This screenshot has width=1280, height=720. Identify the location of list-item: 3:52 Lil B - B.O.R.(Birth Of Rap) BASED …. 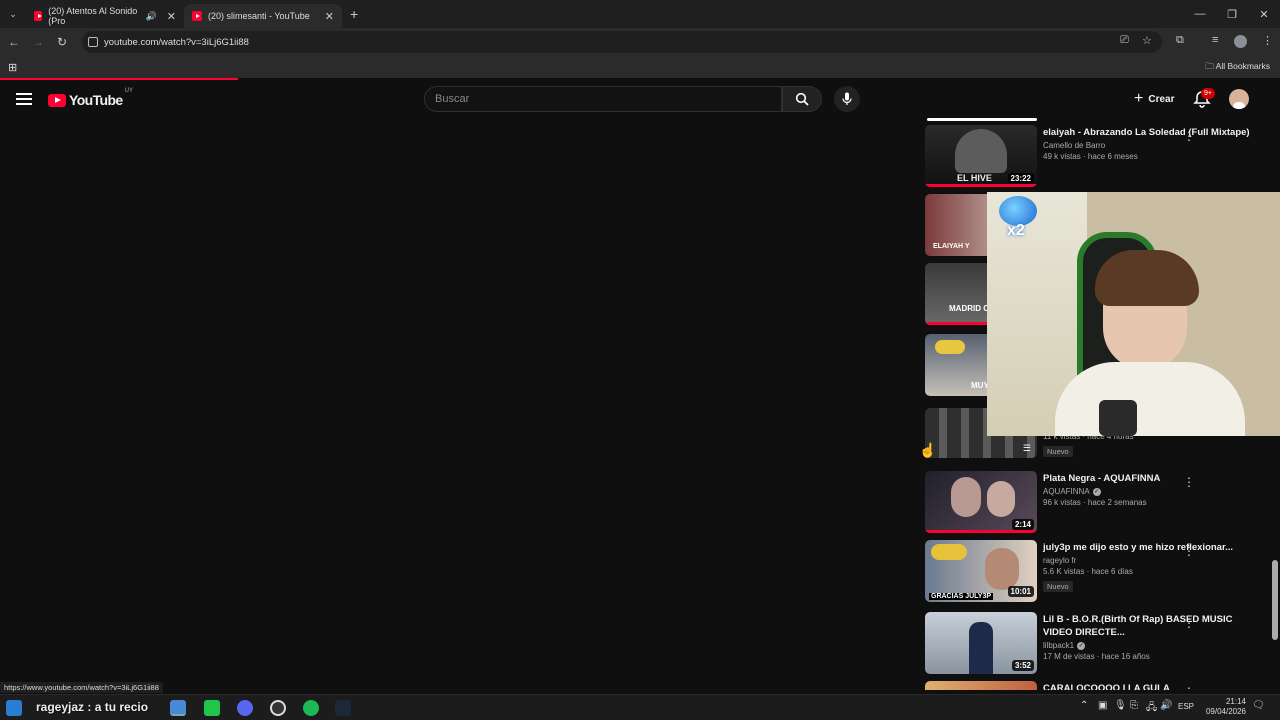
(1102, 644).